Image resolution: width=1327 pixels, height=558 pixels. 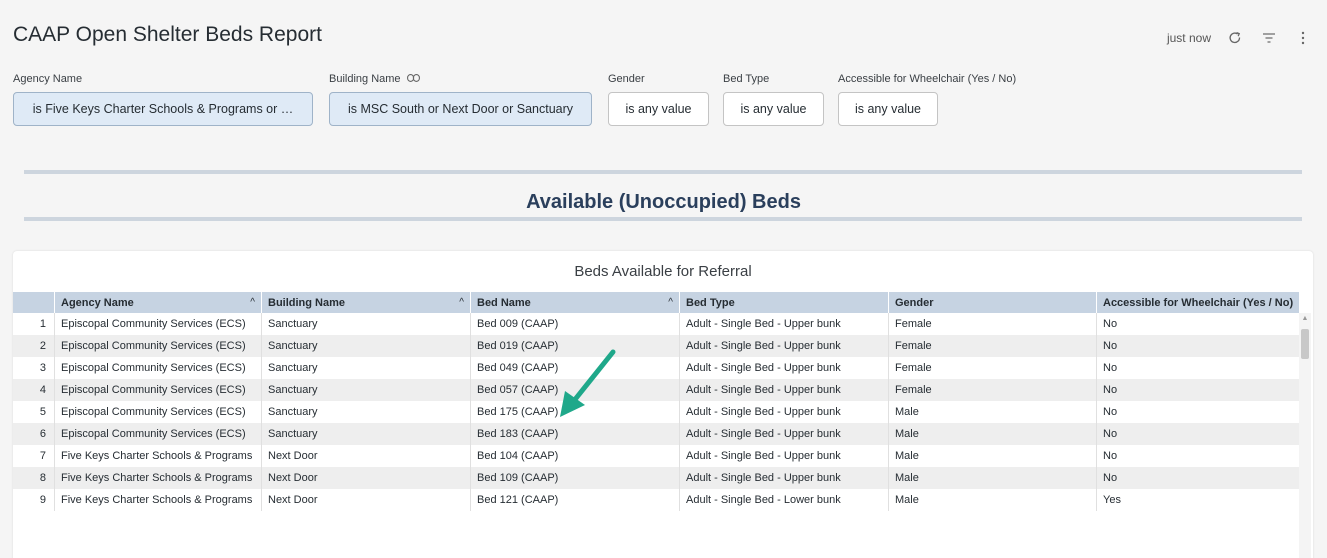 I want to click on cell-bed-name: Bed 104 (CAAP), so click(x=575, y=456).